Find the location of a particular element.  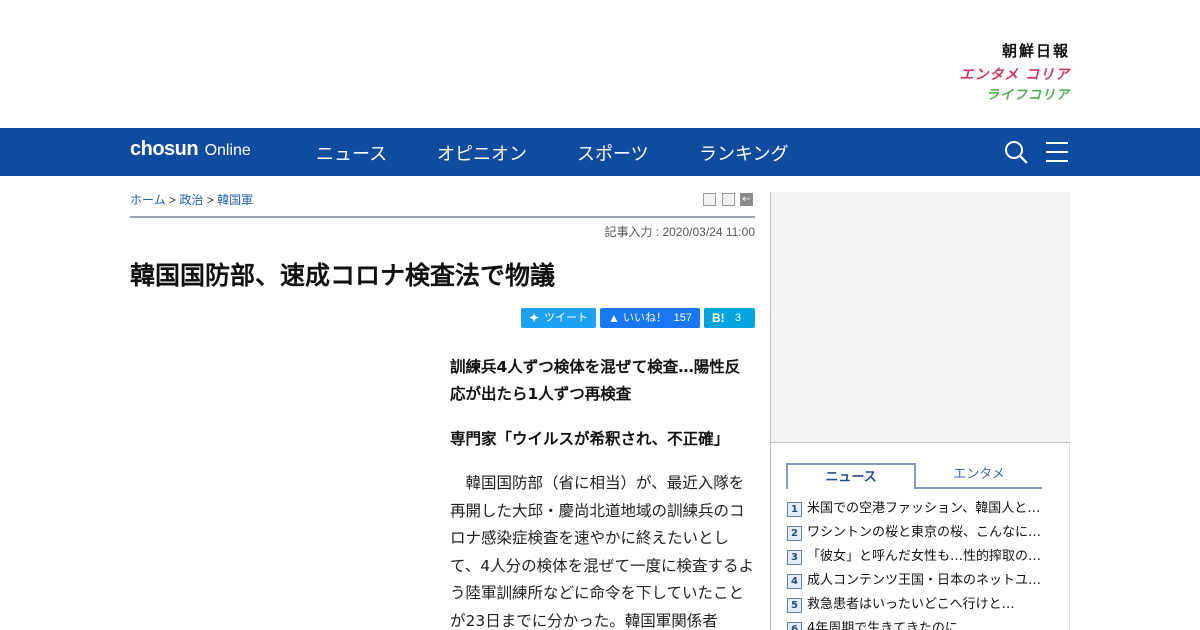

nav-news: ニュース is located at coordinates (351, 153).